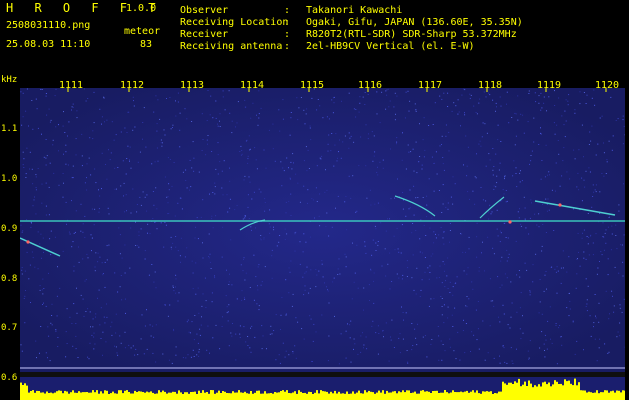  What do you see at coordinates (414, 22) in the screenshot?
I see `info-value-location: Ogaki, Gifu, JAPAN (136.60E, 35.35N)` at bounding box center [414, 22].